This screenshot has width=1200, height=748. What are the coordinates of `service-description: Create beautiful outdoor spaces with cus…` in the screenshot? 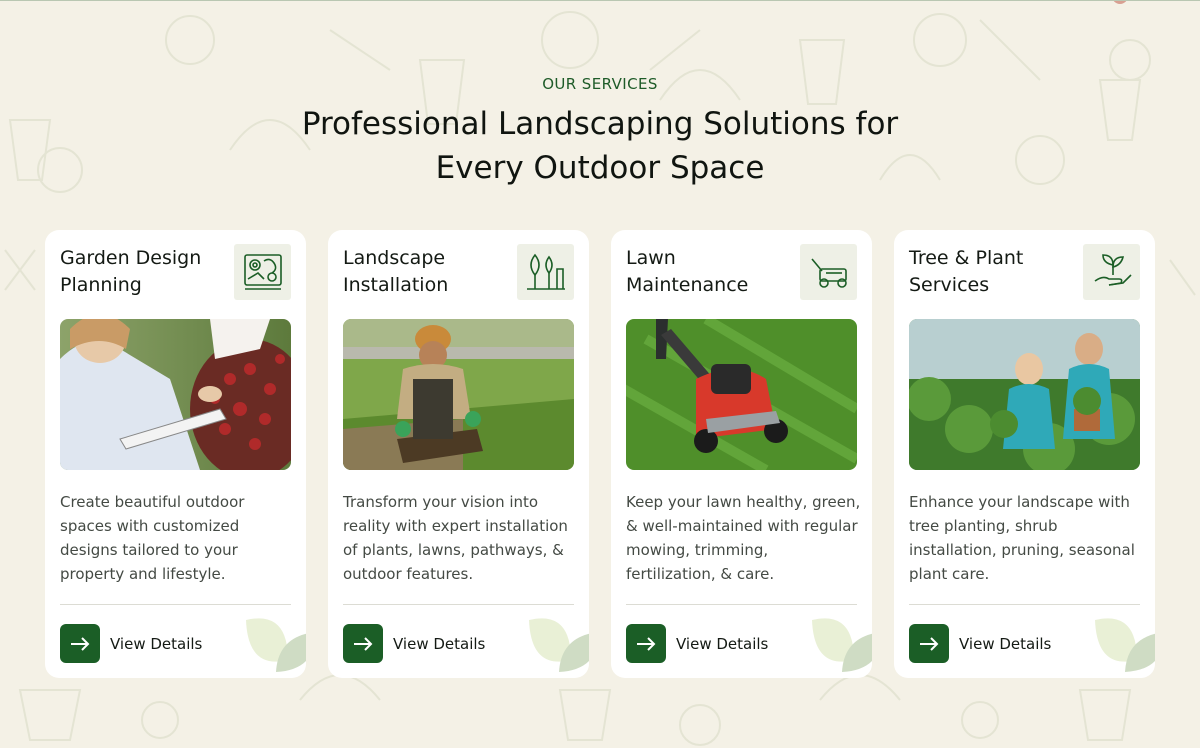 It's located at (152, 538).